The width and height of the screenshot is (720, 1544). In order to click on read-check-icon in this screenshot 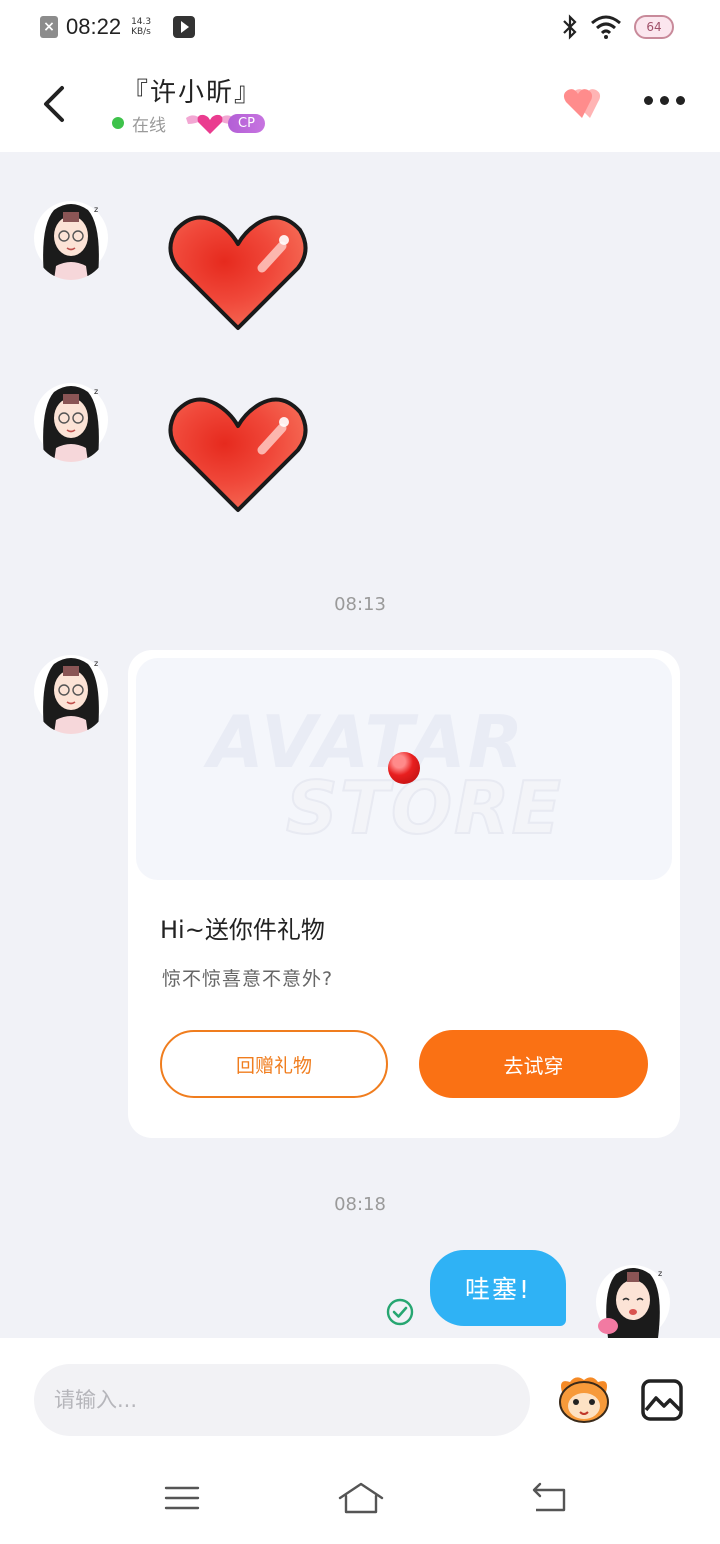, I will do `click(400, 1312)`.